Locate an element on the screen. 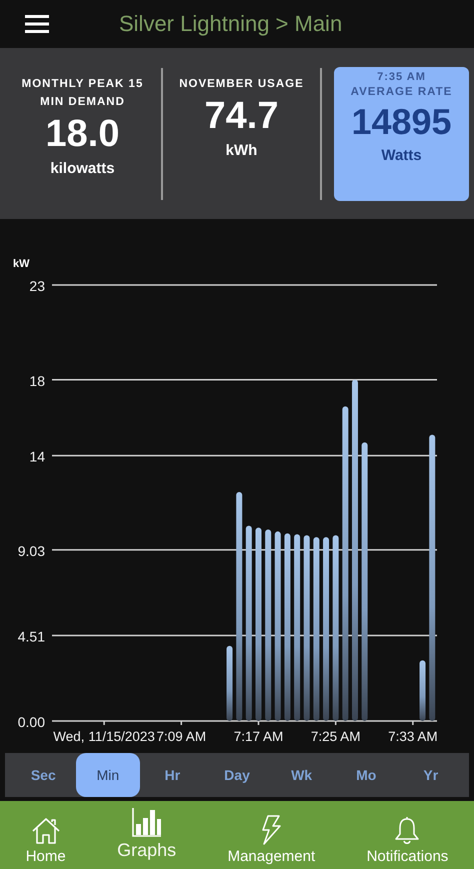 This screenshot has height=869, width=474. stat-value: 14895 is located at coordinates (401, 121).